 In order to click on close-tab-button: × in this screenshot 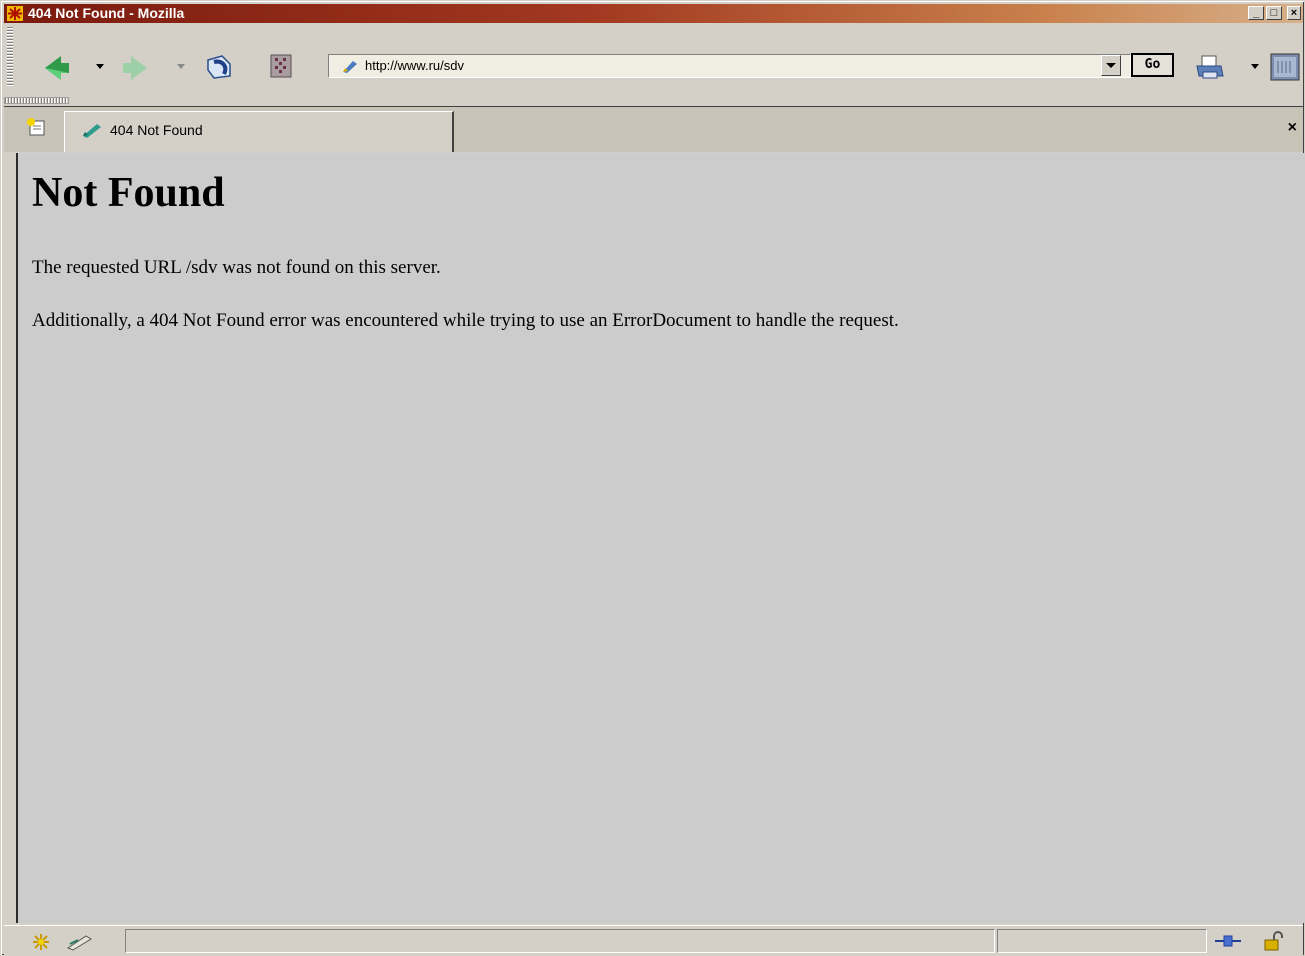, I will do `click(1292, 128)`.